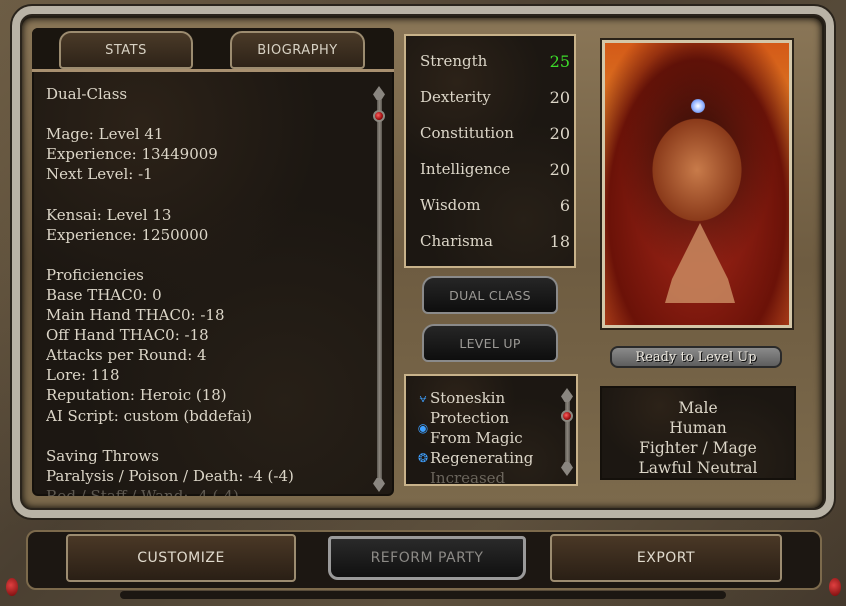 The height and width of the screenshot is (606, 846). I want to click on stats-line: Mage: Level 41, so click(105, 134).